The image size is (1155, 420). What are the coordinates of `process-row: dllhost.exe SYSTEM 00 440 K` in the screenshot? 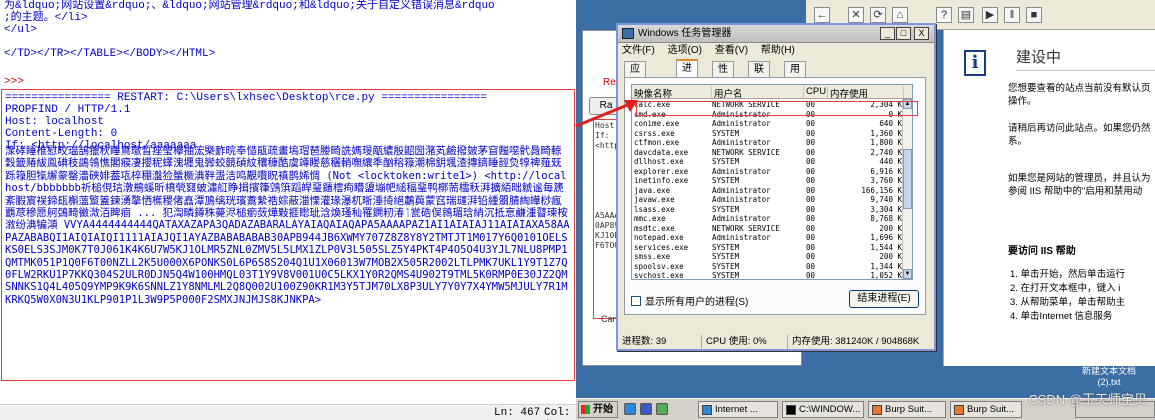 It's located at (769, 162).